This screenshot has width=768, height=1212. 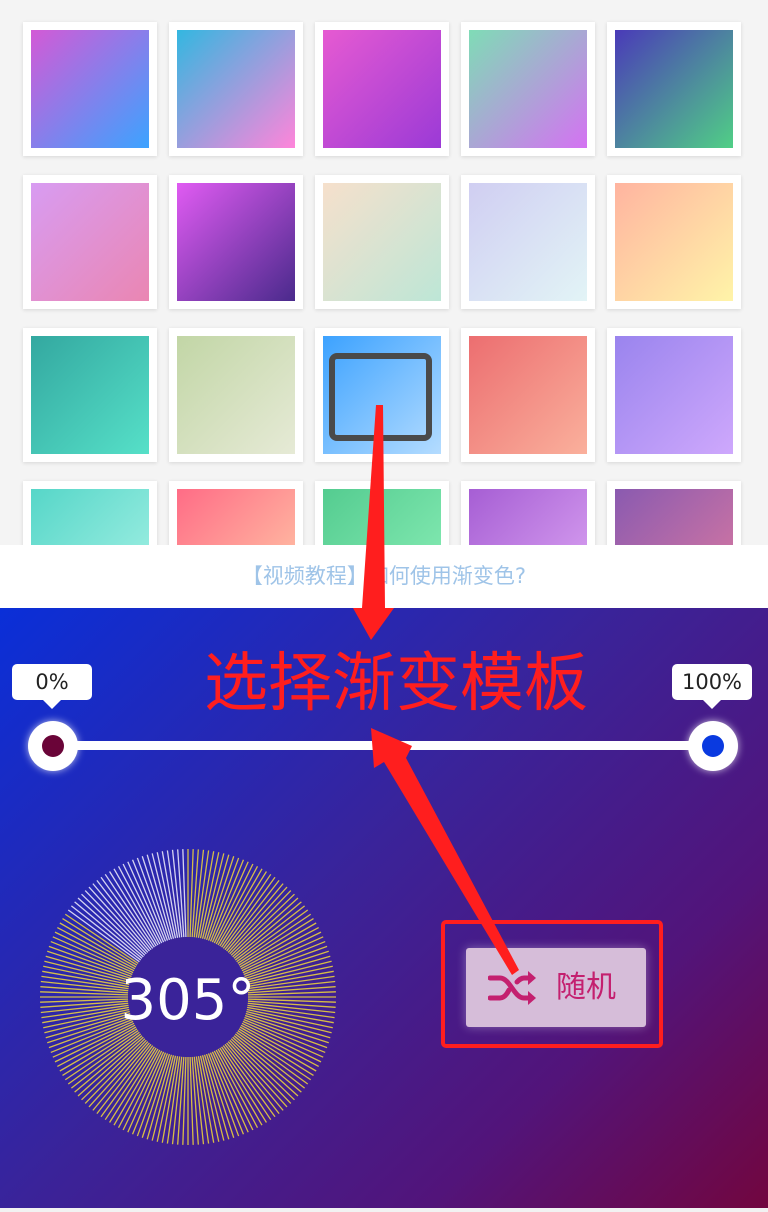 What do you see at coordinates (382, 745) in the screenshot?
I see `gradient-slider-track` at bounding box center [382, 745].